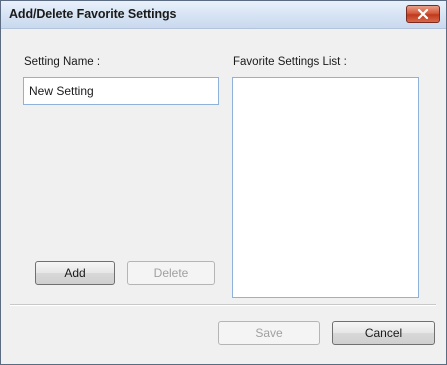 This screenshot has height=365, width=447. What do you see at coordinates (171, 273) in the screenshot?
I see `delete-button: Delete` at bounding box center [171, 273].